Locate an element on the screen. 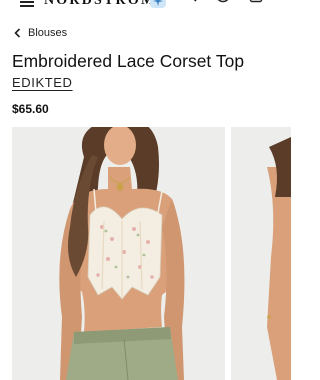 This screenshot has height=380, width=320. nordstrom-logo: NORDSTROM is located at coordinates (100, 4).